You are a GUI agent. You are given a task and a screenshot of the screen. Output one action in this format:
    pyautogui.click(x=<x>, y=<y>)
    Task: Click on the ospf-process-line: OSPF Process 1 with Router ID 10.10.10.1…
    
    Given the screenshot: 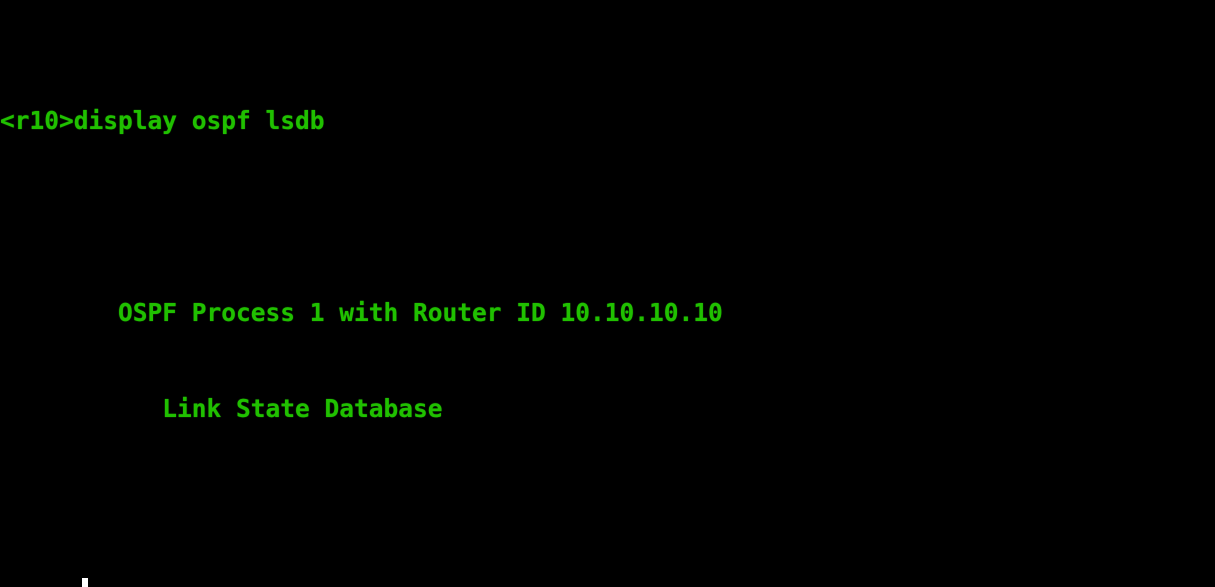 What is the action you would take?
    pyautogui.click(x=361, y=312)
    